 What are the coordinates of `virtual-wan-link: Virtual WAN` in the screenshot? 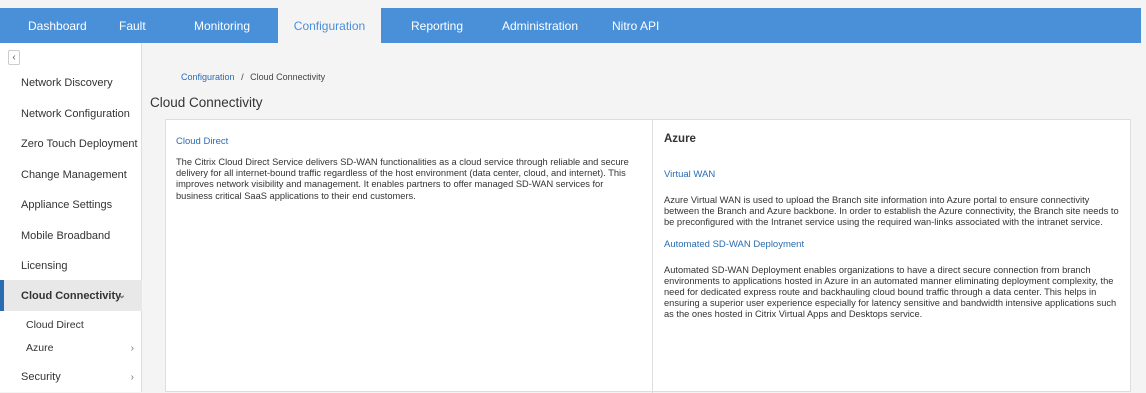 It's located at (893, 174).